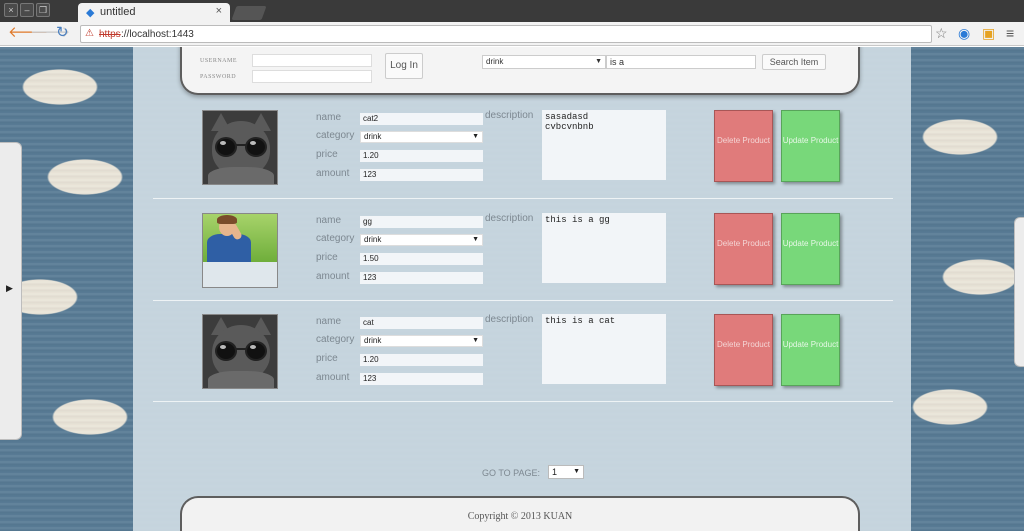 This screenshot has height=531, width=1024. I want to click on username-label: USERNAME, so click(219, 61).